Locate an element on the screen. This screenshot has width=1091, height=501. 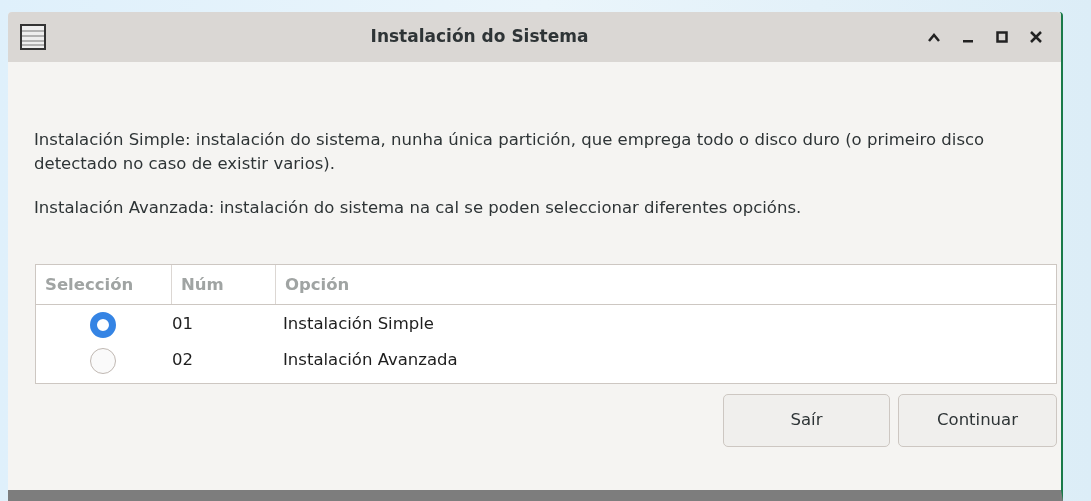
description-text: Instalación Avanzada: instalación do sistema na cal se poden seleccionar diferentes opcións. is located at coordinates (418, 207).